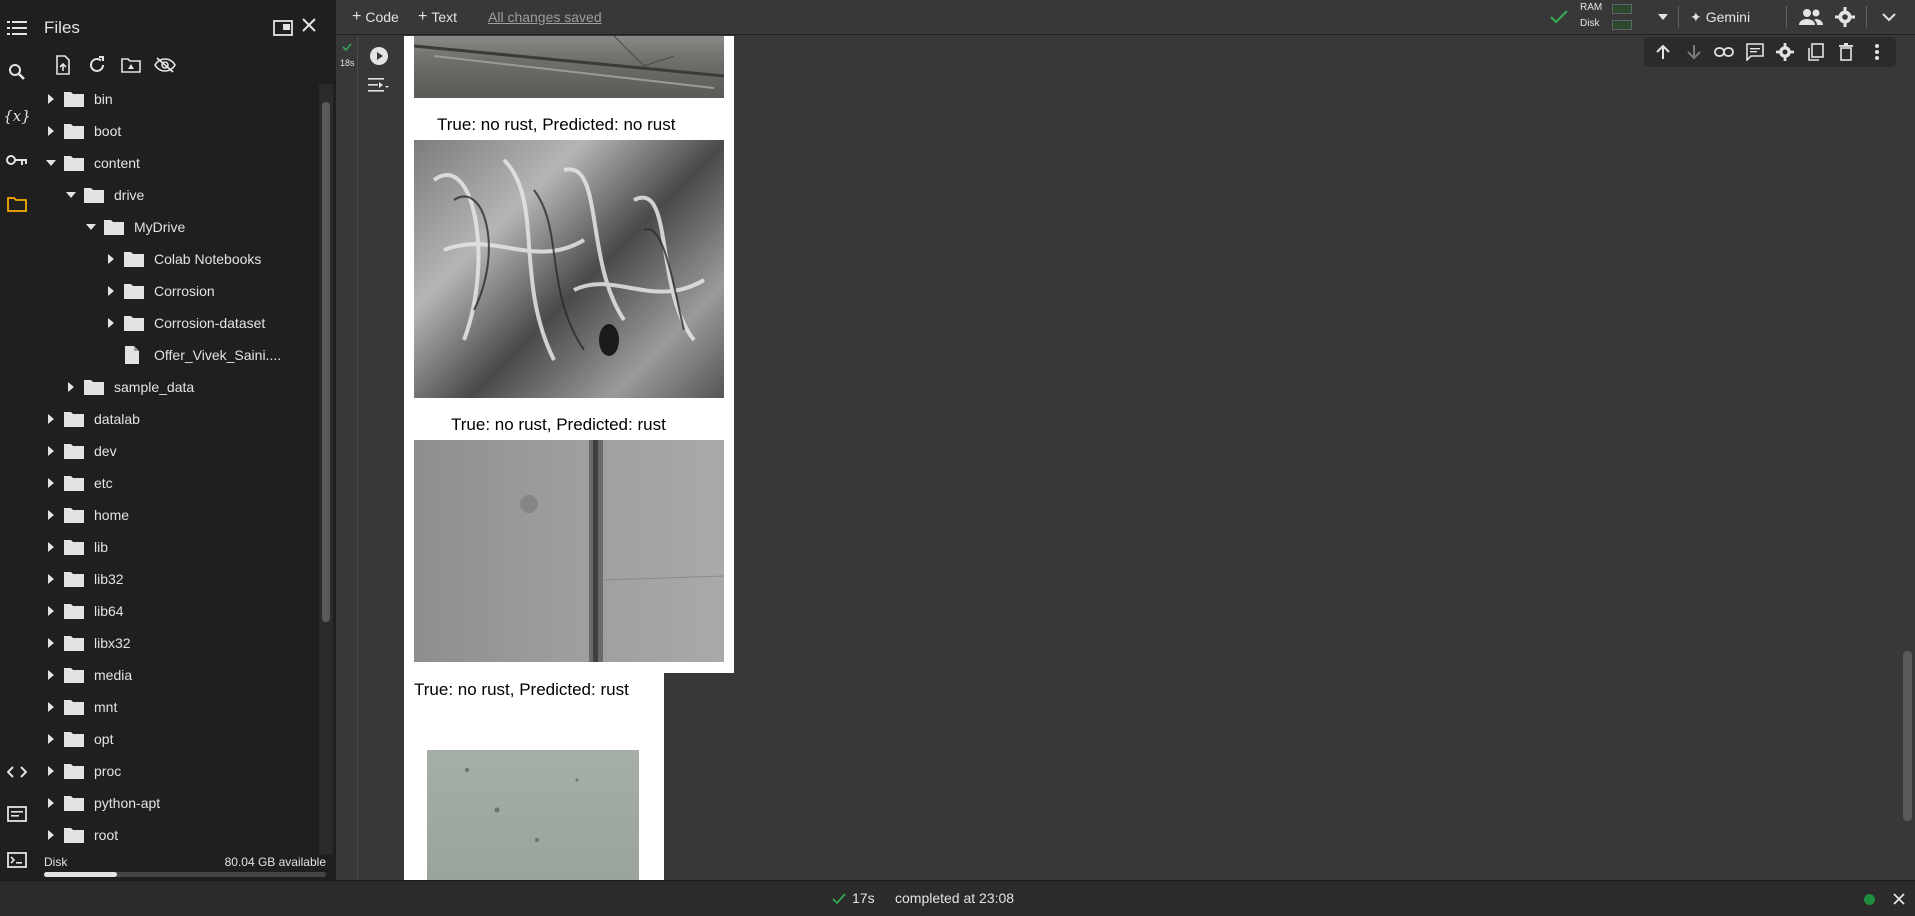 The width and height of the screenshot is (1915, 916). What do you see at coordinates (17, 72) in the screenshot?
I see `search-icon` at bounding box center [17, 72].